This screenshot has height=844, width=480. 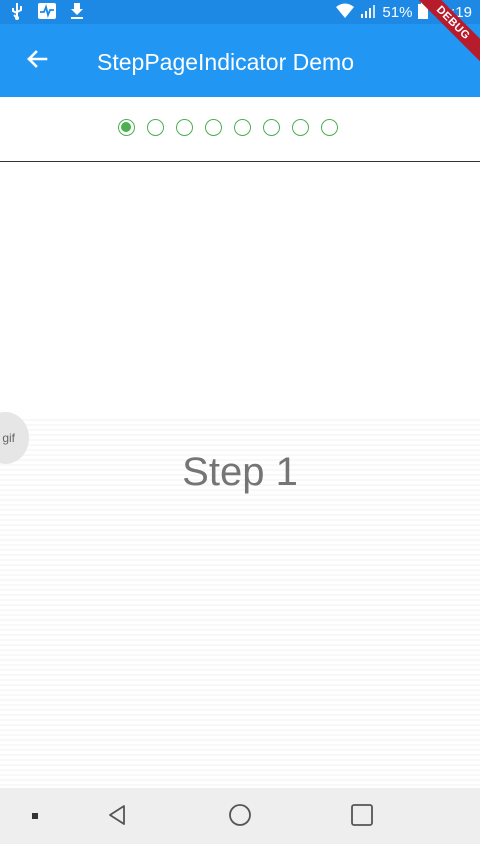 What do you see at coordinates (17, 11) in the screenshot?
I see `usb-icon` at bounding box center [17, 11].